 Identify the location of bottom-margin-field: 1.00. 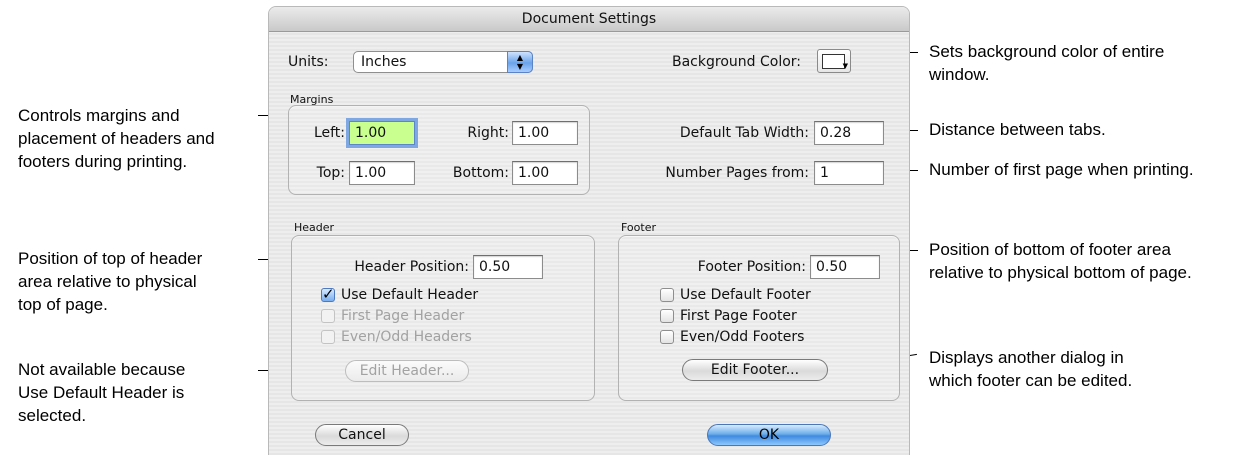
(545, 173).